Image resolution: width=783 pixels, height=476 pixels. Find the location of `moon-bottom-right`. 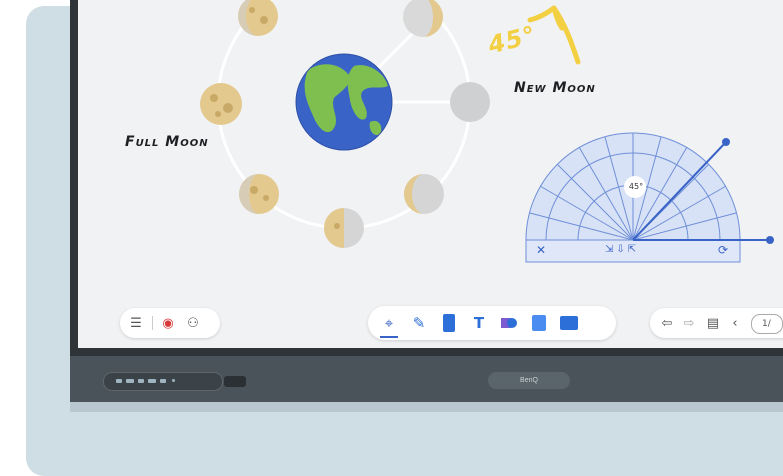

moon-bottom-right is located at coordinates (424, 194).